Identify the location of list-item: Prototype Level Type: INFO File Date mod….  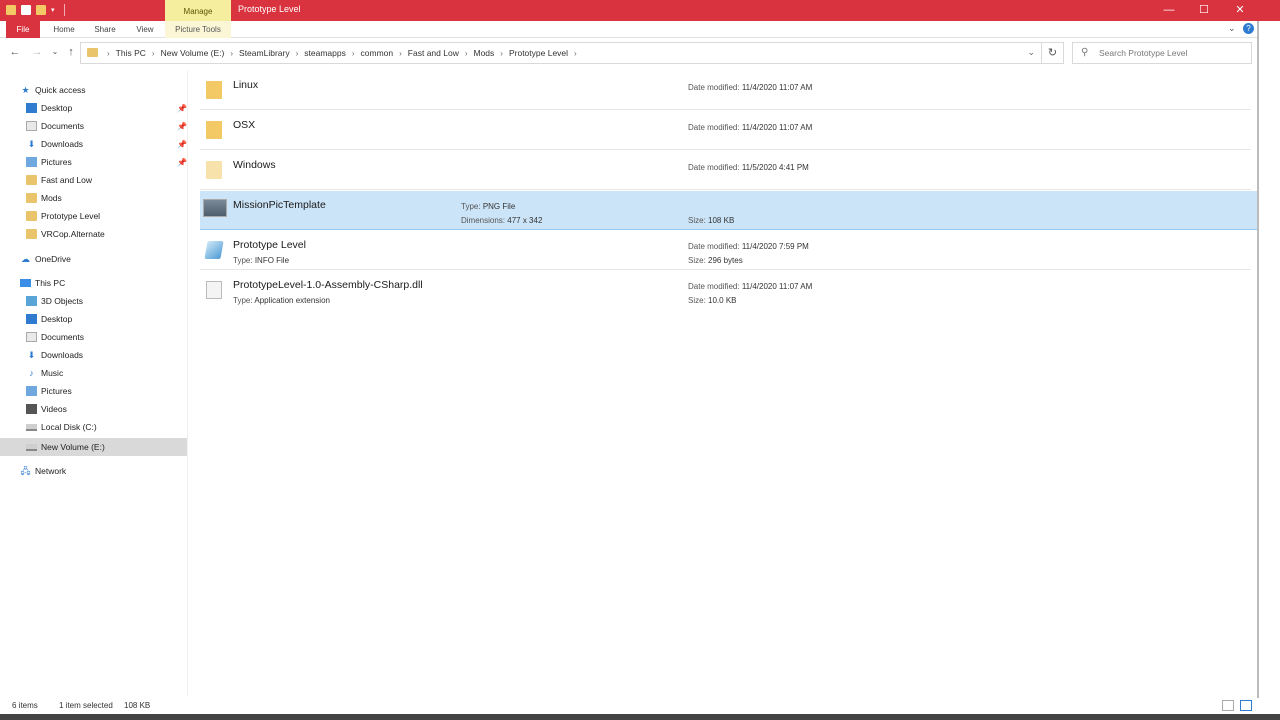
(725, 250).